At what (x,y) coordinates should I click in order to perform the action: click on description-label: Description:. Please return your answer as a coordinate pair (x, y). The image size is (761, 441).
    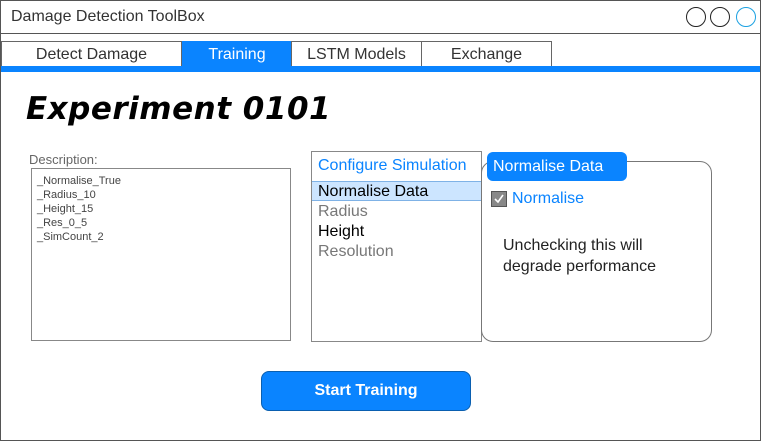
    Looking at the image, I should click on (63, 159).